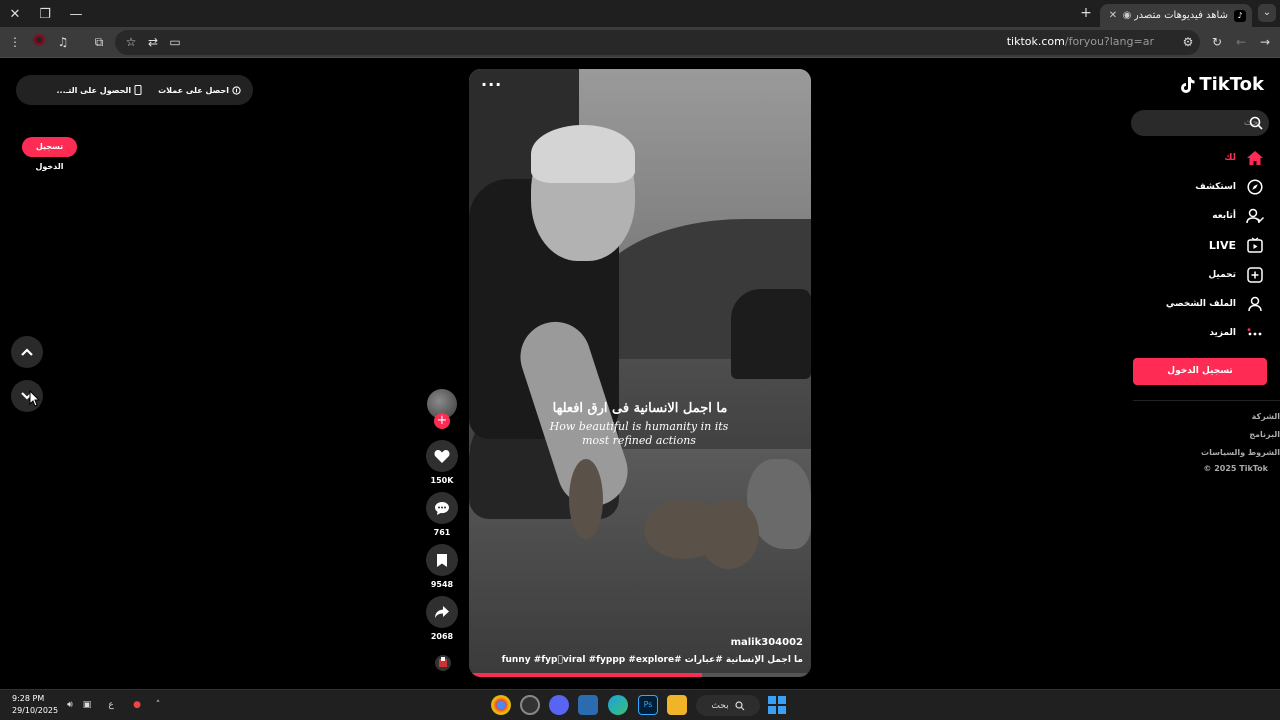 Image resolution: width=1280 pixels, height=720 pixels. Describe the element at coordinates (35, 398) in the screenshot. I see `mouse-cursor-icon` at that location.